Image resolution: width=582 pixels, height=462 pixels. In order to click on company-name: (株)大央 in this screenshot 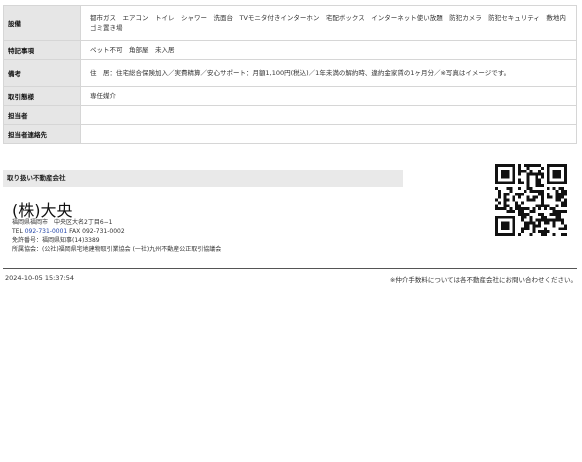, I will do `click(42, 210)`.